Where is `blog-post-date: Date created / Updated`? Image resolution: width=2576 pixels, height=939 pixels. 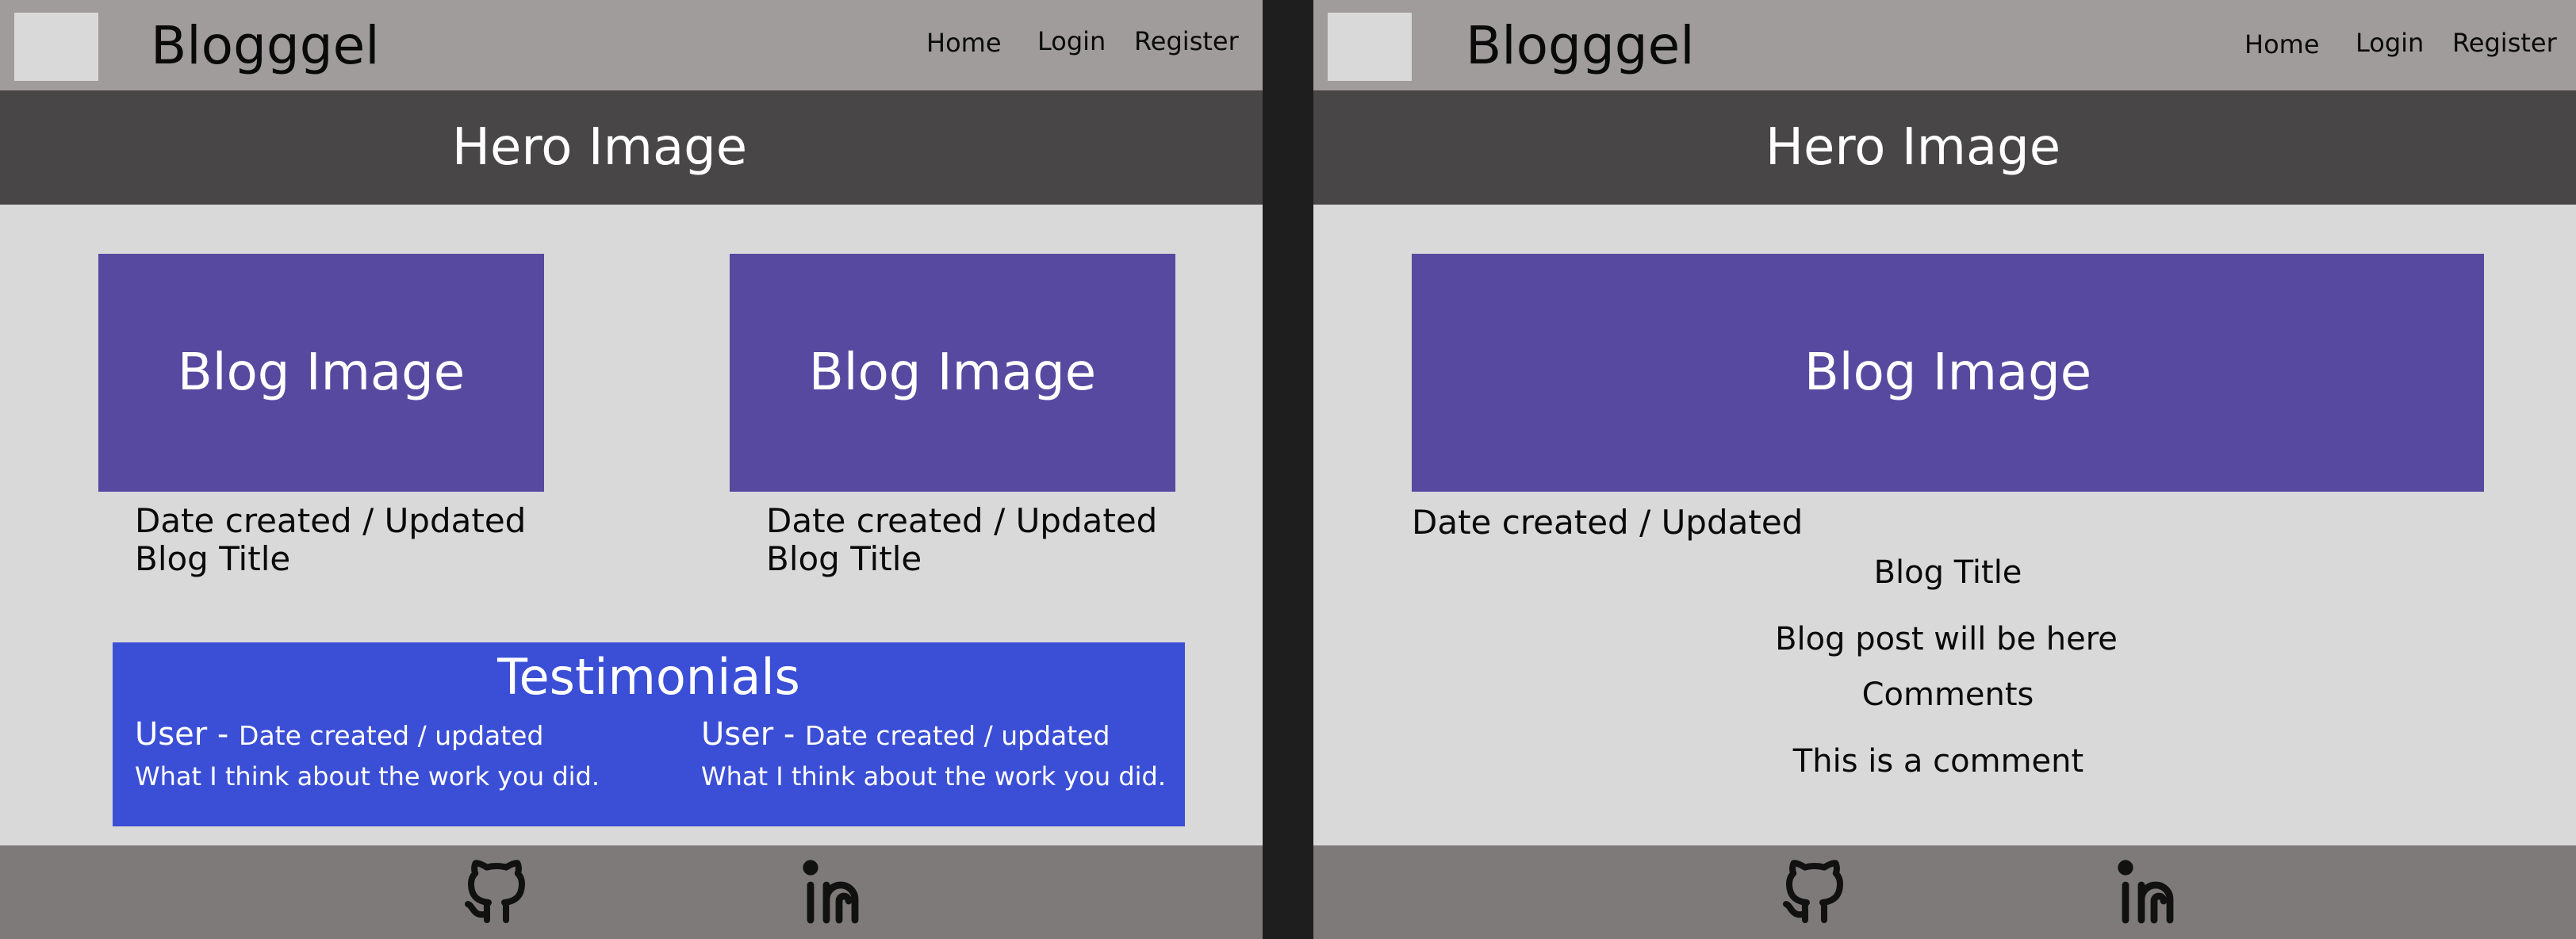 blog-post-date: Date created / Updated is located at coordinates (1608, 522).